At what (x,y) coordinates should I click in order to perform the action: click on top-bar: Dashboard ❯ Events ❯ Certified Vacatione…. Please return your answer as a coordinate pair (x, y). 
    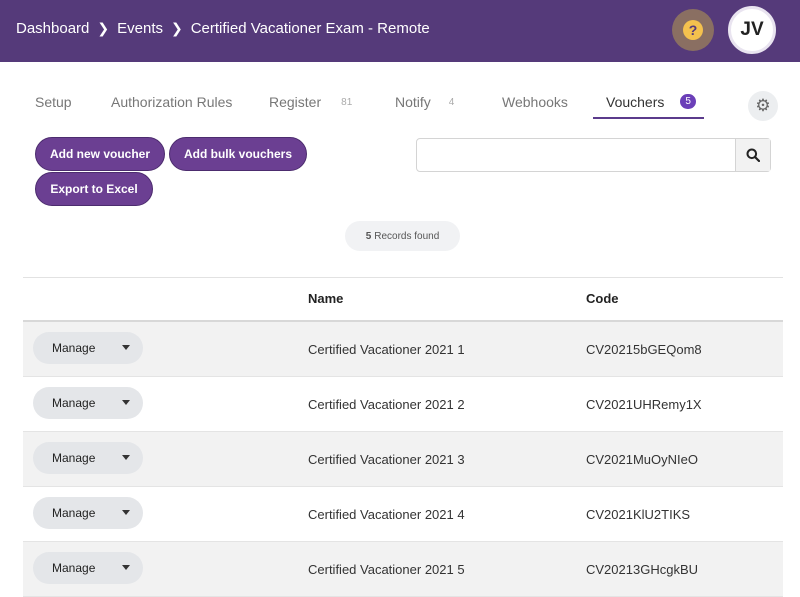
    Looking at the image, I should click on (400, 31).